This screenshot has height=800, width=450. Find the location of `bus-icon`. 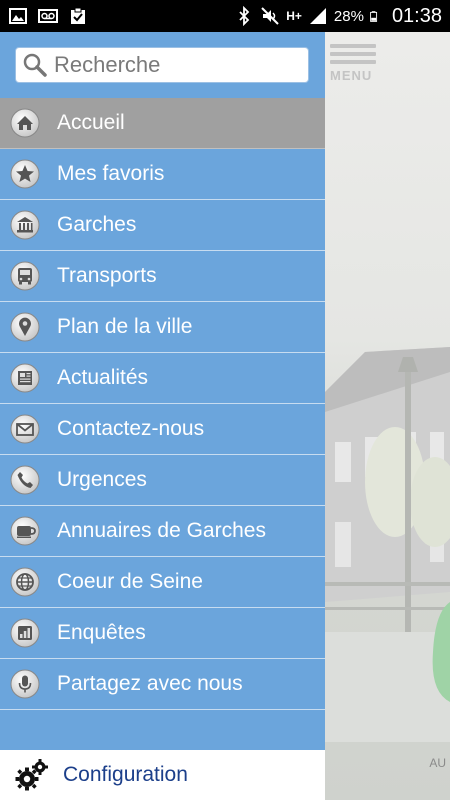

bus-icon is located at coordinates (25, 276).